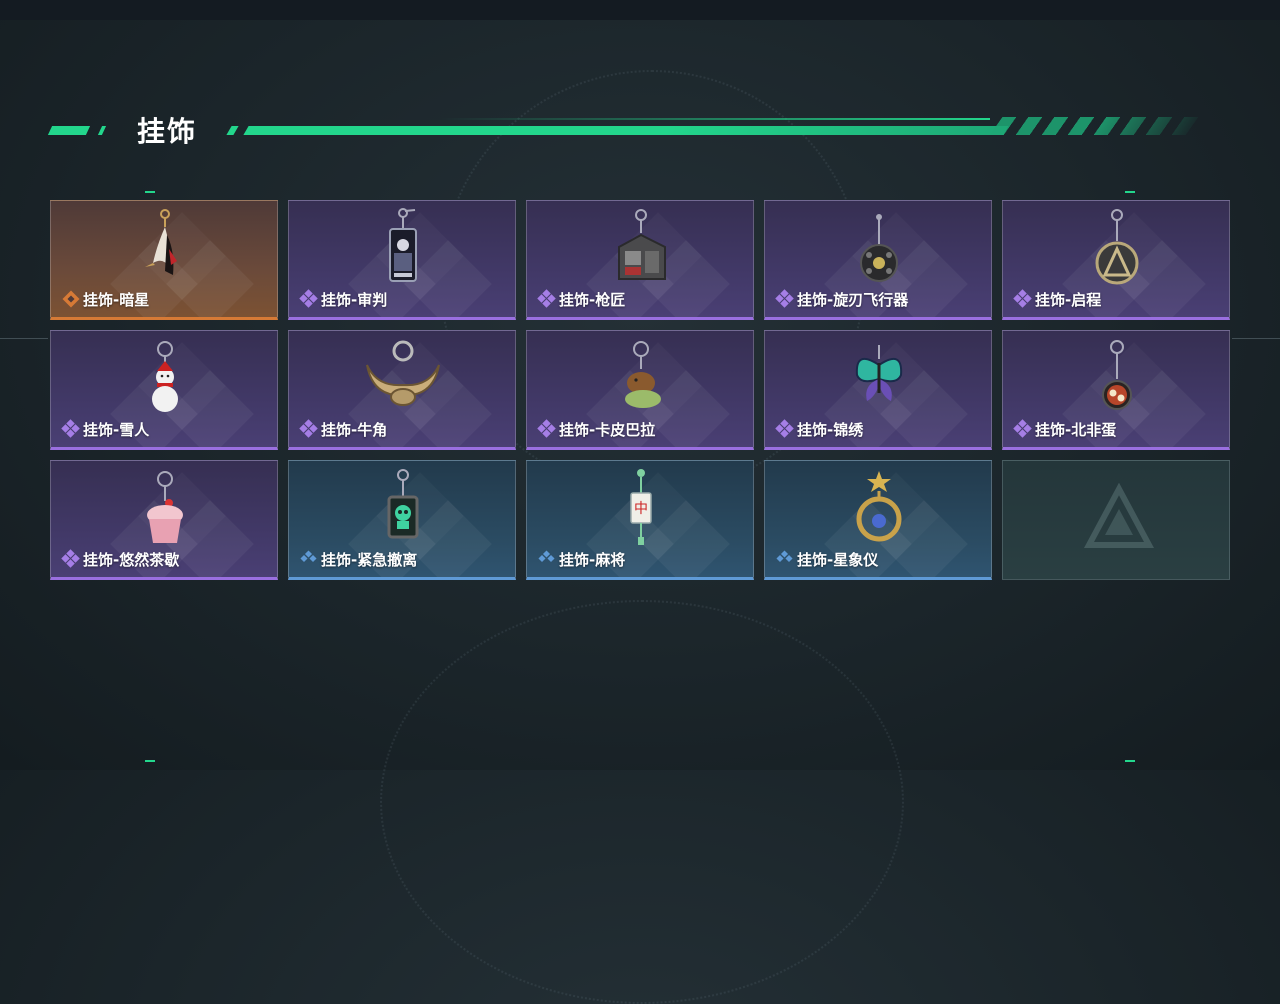 The width and height of the screenshot is (1280, 1004). Describe the element at coordinates (369, 560) in the screenshot. I see `charm-label: 挂饰-紧急撤离` at that location.